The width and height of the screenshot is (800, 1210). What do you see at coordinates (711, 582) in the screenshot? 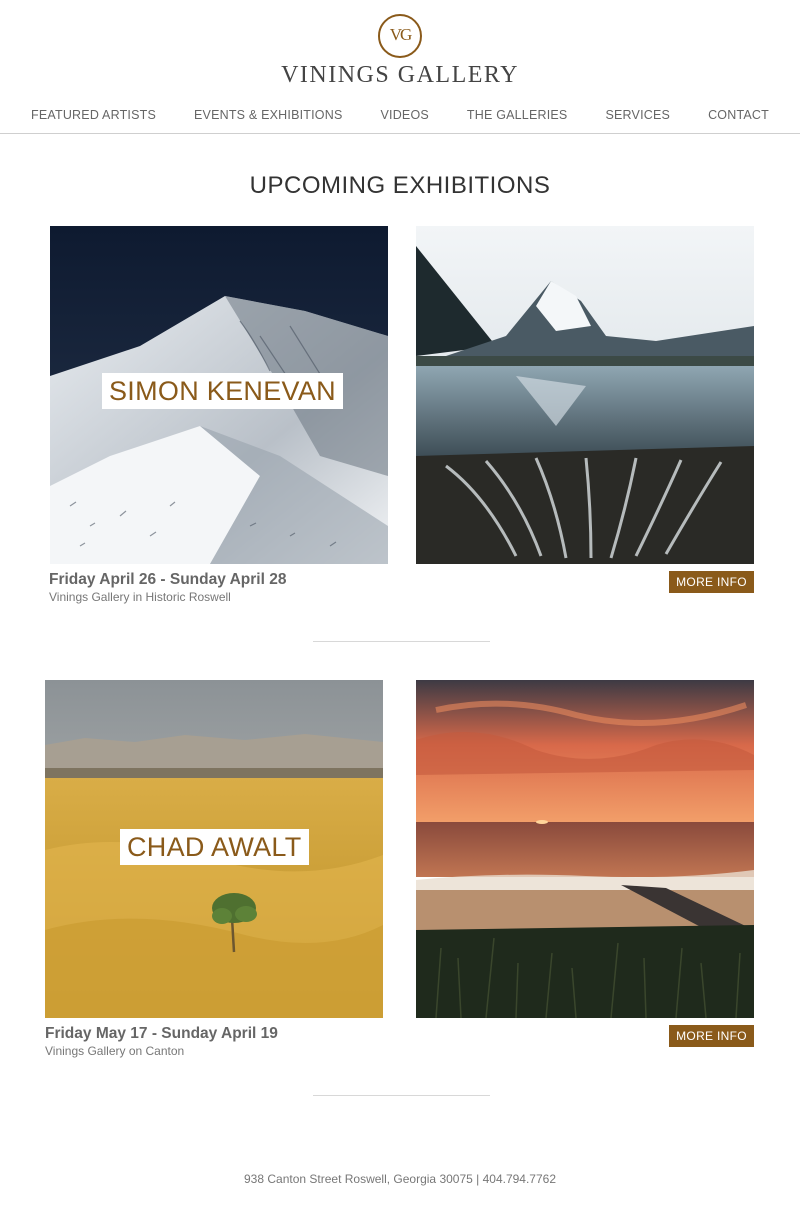
I see `exhibition-1-more-info-button: MORE INFO` at bounding box center [711, 582].